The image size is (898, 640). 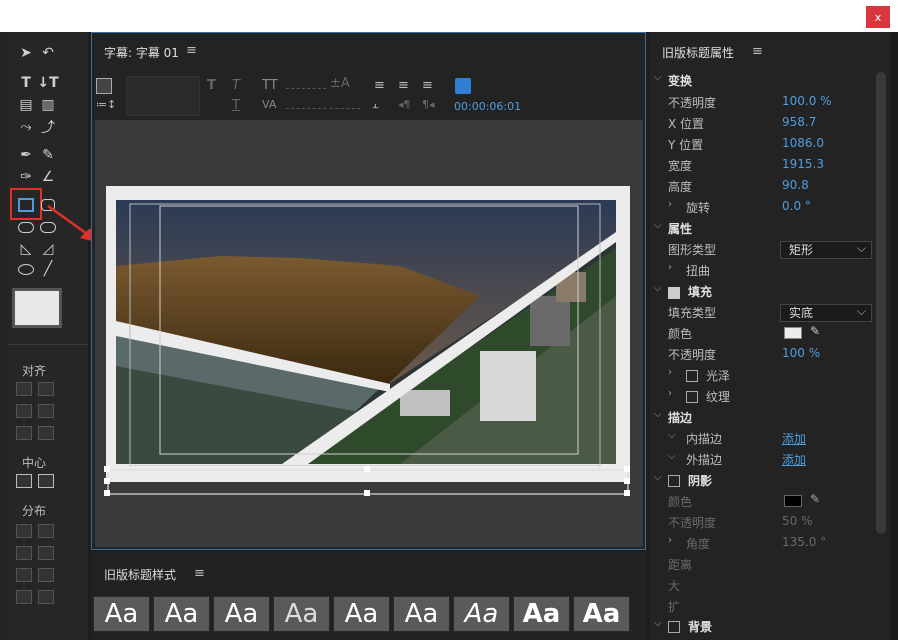 I want to click on fill-section: ⌵ 填充, so click(x=764, y=293).